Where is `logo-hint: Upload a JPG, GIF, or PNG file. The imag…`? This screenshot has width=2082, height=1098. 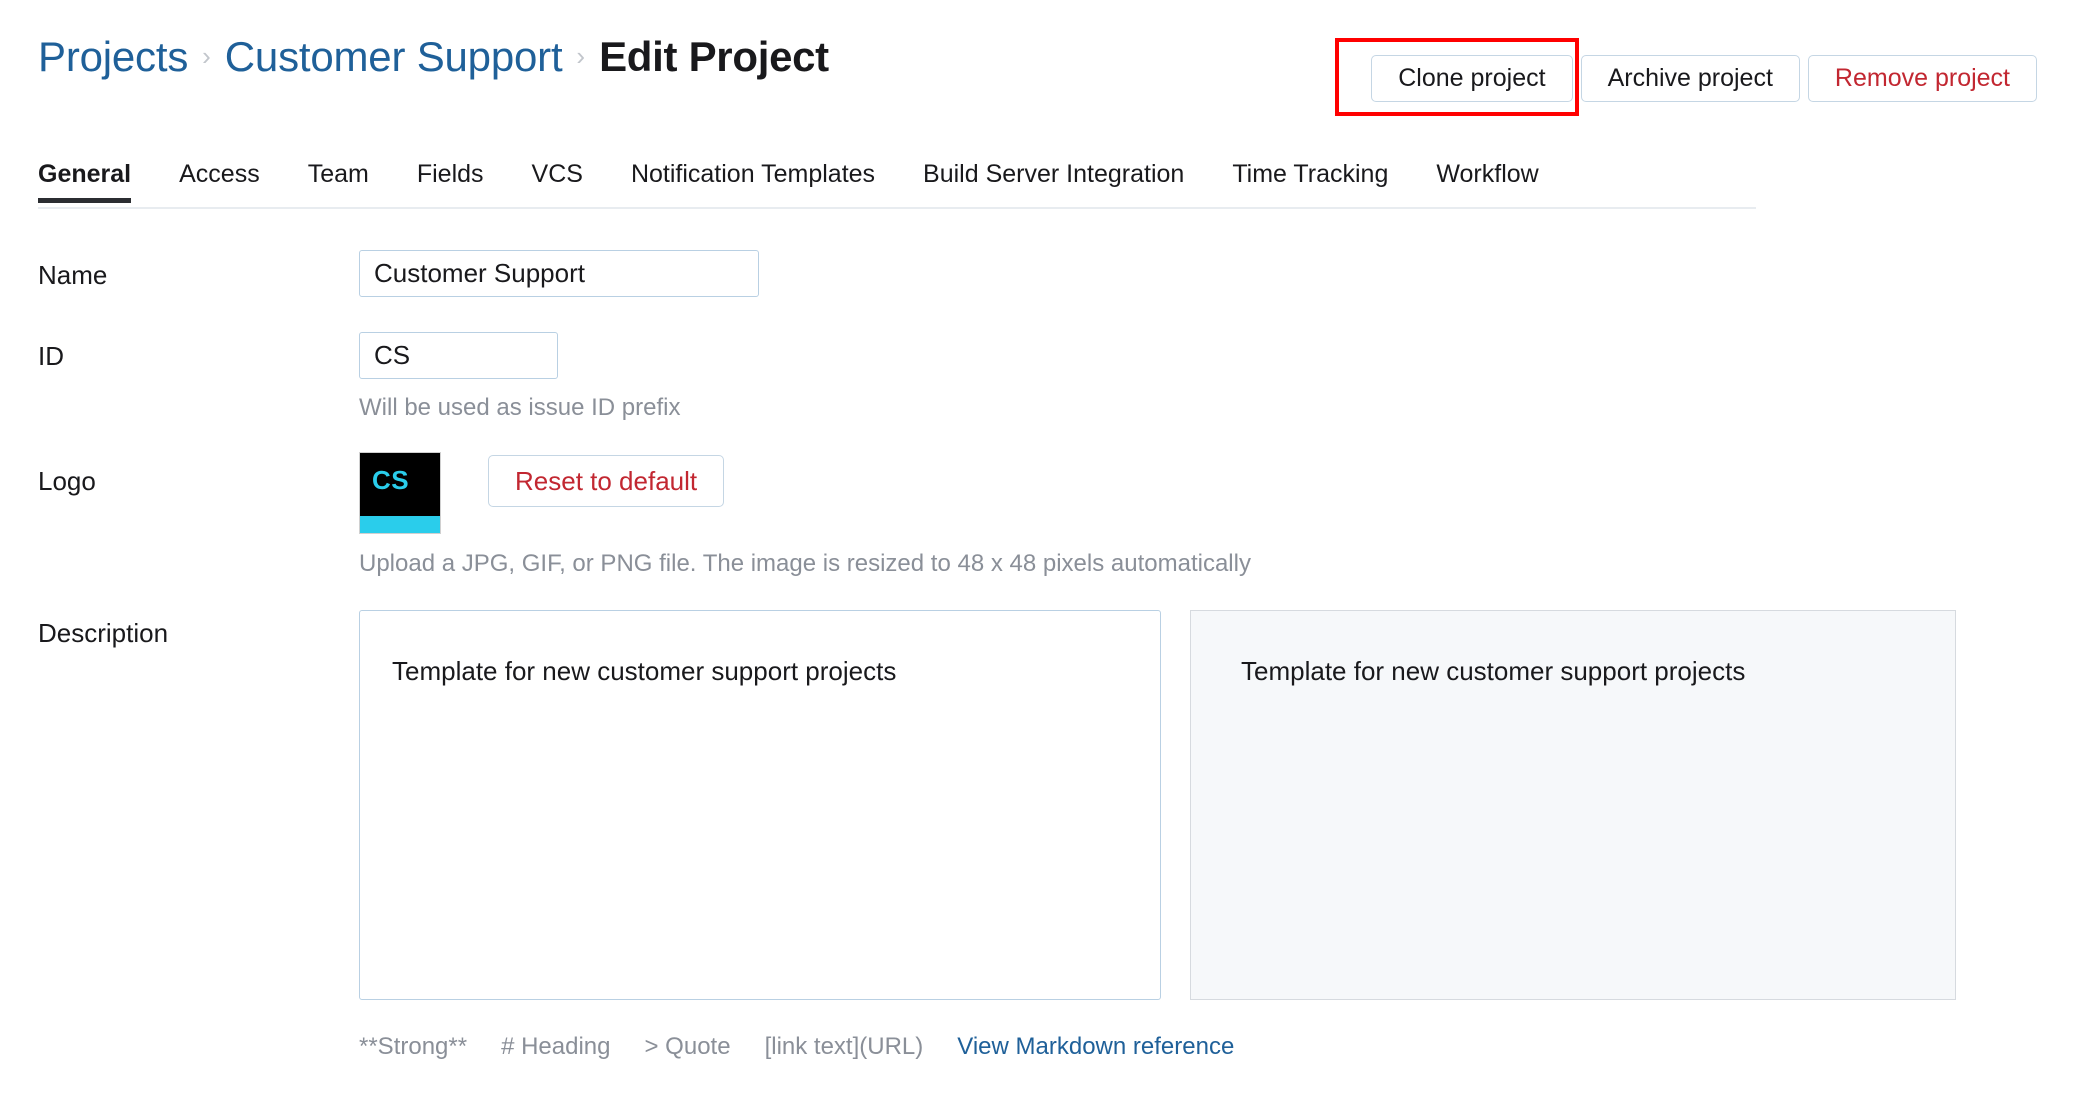 logo-hint: Upload a JPG, GIF, or PNG file. The imag… is located at coordinates (805, 563).